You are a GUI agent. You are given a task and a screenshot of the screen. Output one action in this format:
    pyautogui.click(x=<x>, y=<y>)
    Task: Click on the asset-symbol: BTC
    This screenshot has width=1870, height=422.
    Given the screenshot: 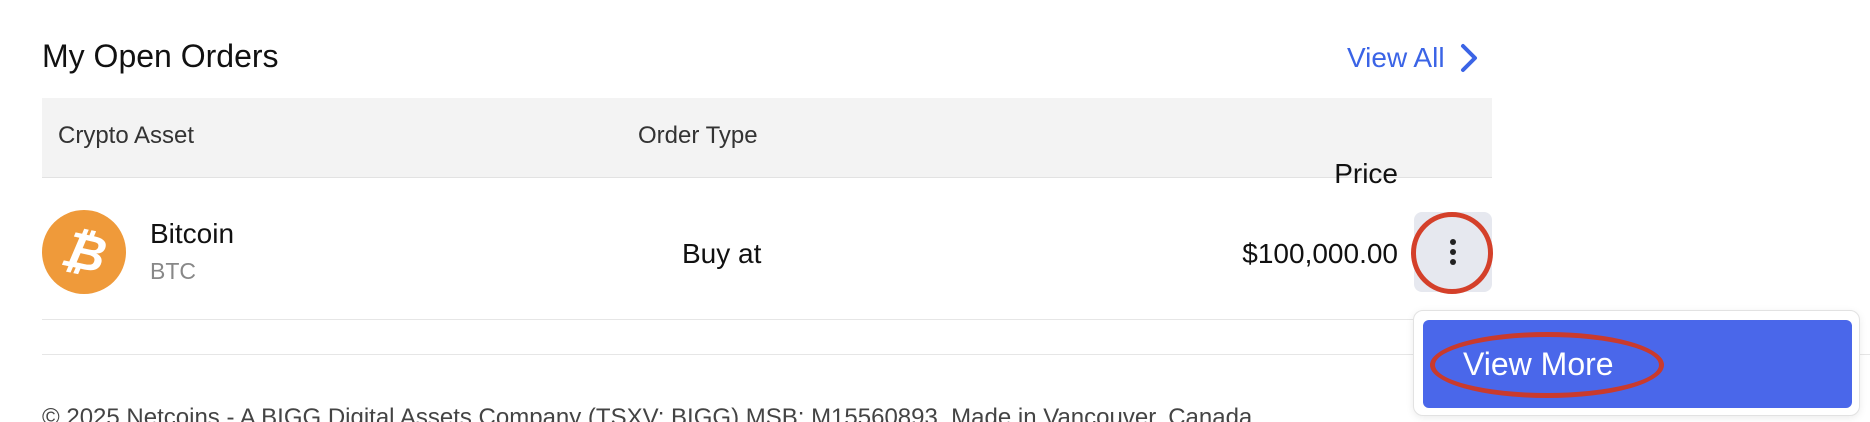 What is the action you would take?
    pyautogui.click(x=173, y=271)
    